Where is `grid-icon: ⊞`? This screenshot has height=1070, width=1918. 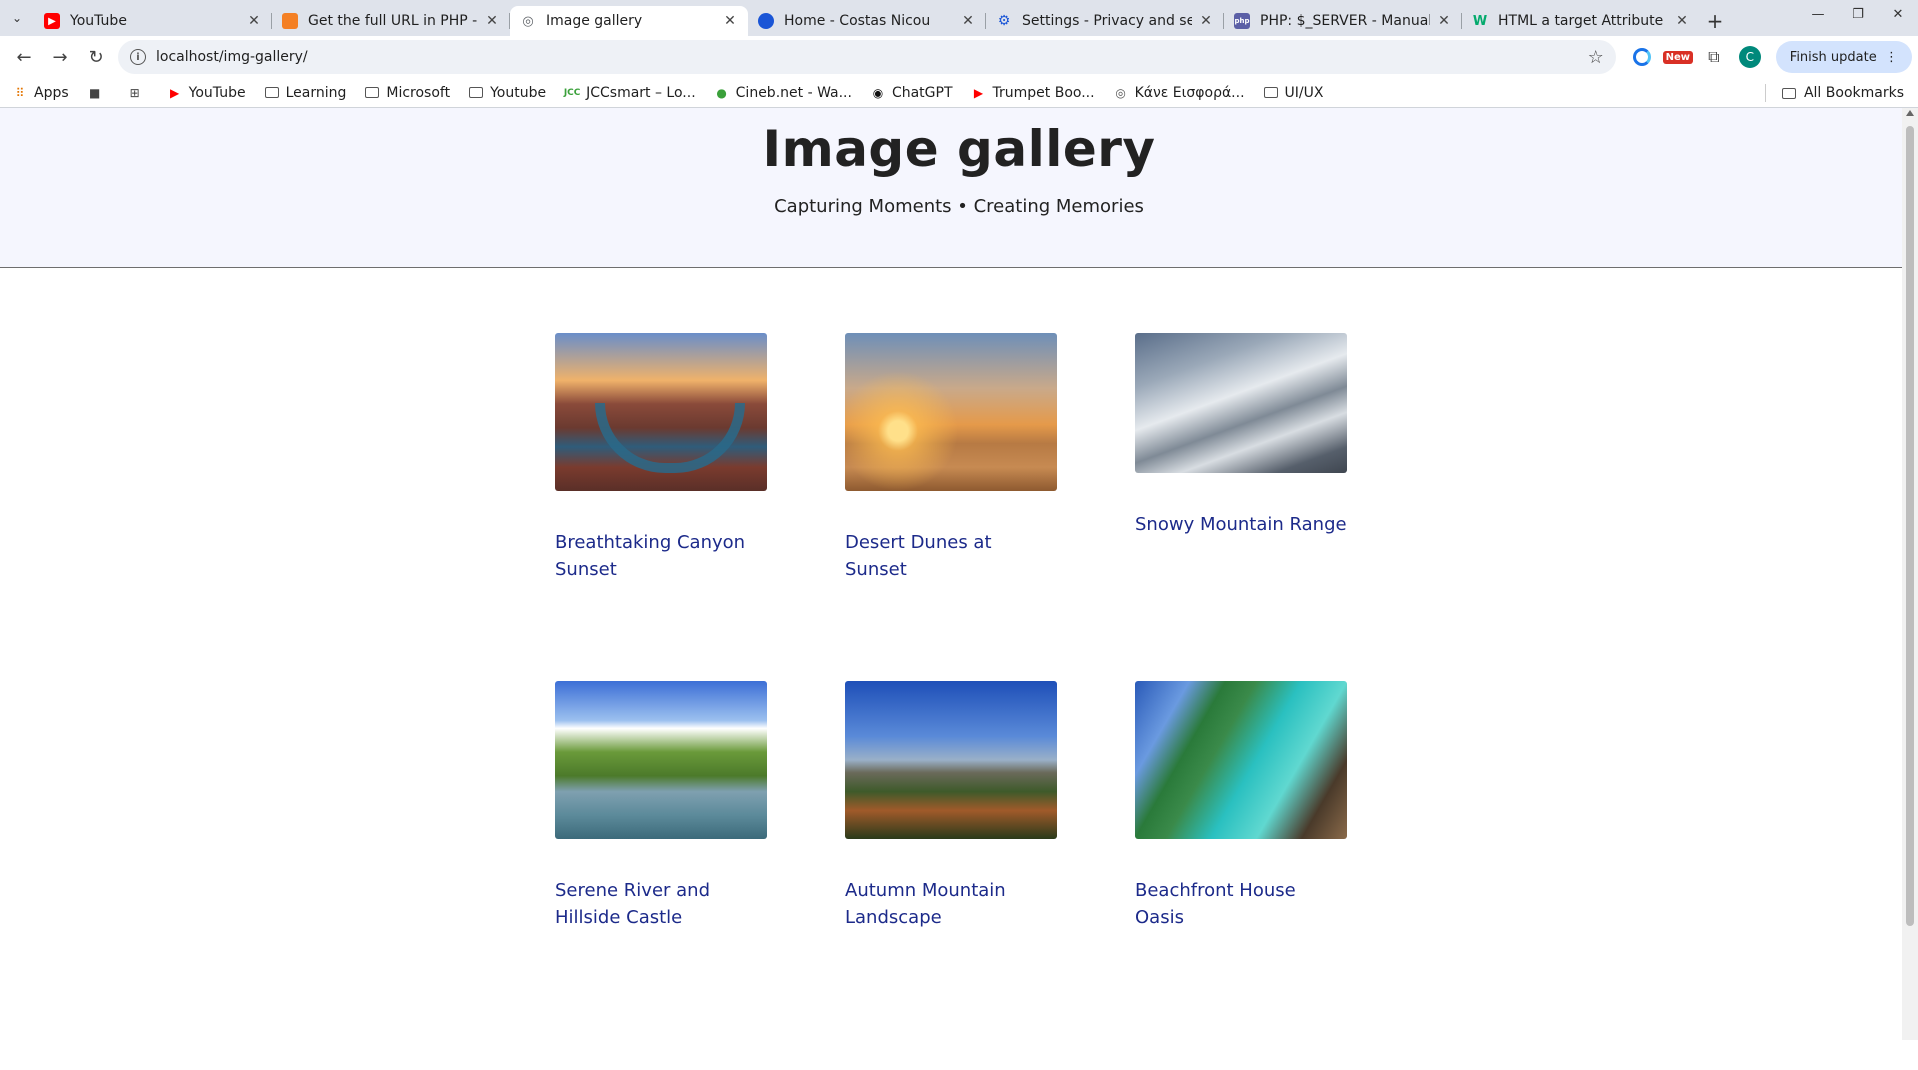 grid-icon: ⊞ is located at coordinates (134, 92).